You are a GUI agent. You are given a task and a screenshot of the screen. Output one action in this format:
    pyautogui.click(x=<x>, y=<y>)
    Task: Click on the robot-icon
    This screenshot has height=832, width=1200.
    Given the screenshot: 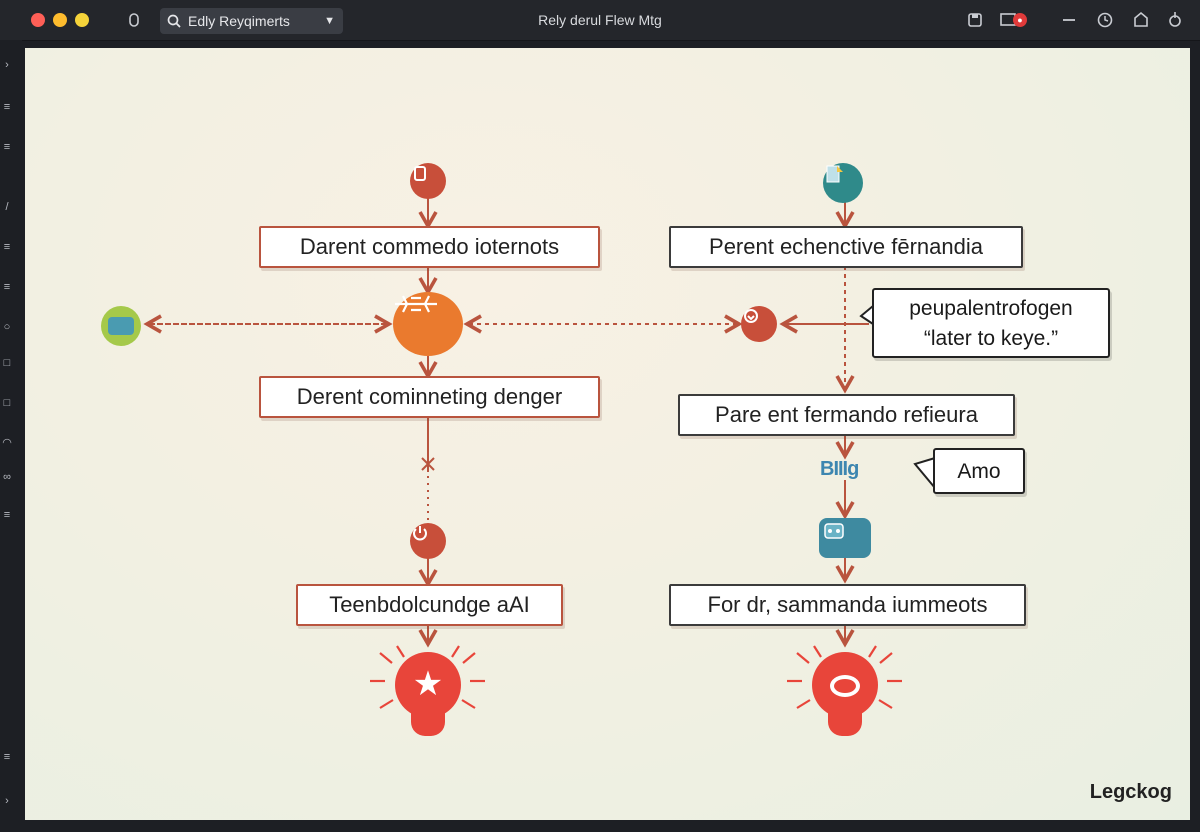 What is the action you would take?
    pyautogui.click(x=845, y=538)
    